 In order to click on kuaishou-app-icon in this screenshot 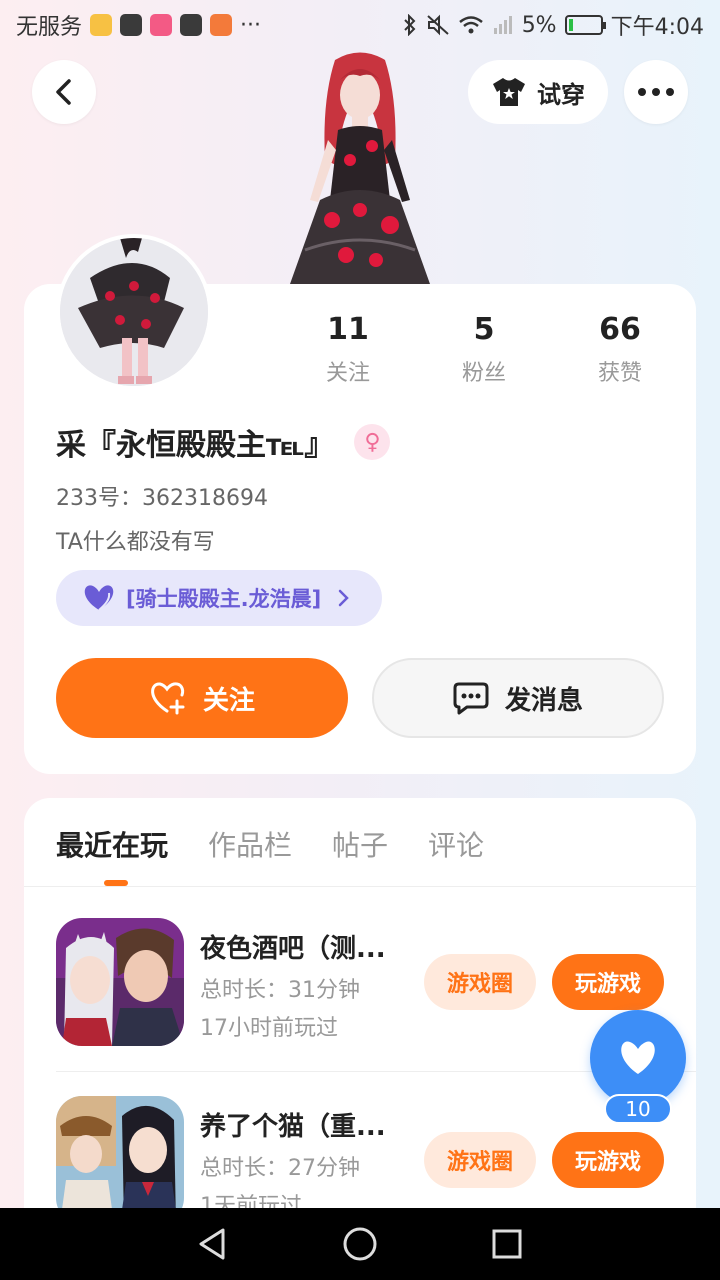, I will do `click(161, 25)`.